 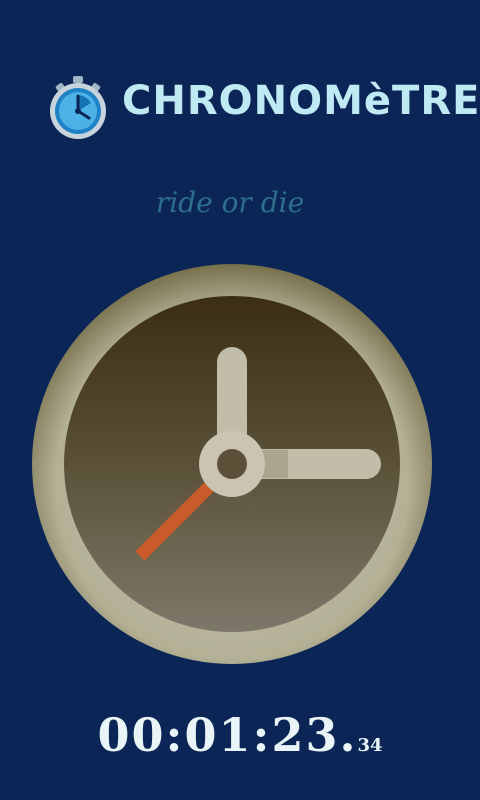 I want to click on tagline: ride or die, so click(x=230, y=202).